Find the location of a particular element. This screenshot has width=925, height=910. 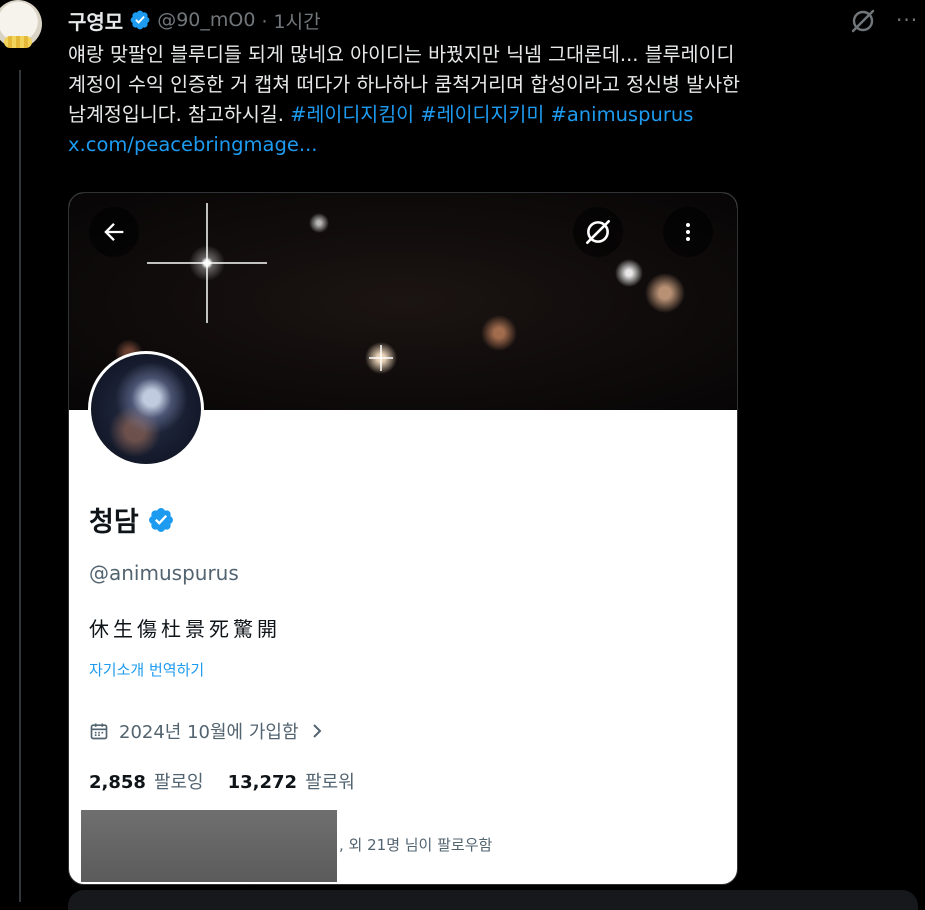

author-name: 구영모 is located at coordinates (95, 20).